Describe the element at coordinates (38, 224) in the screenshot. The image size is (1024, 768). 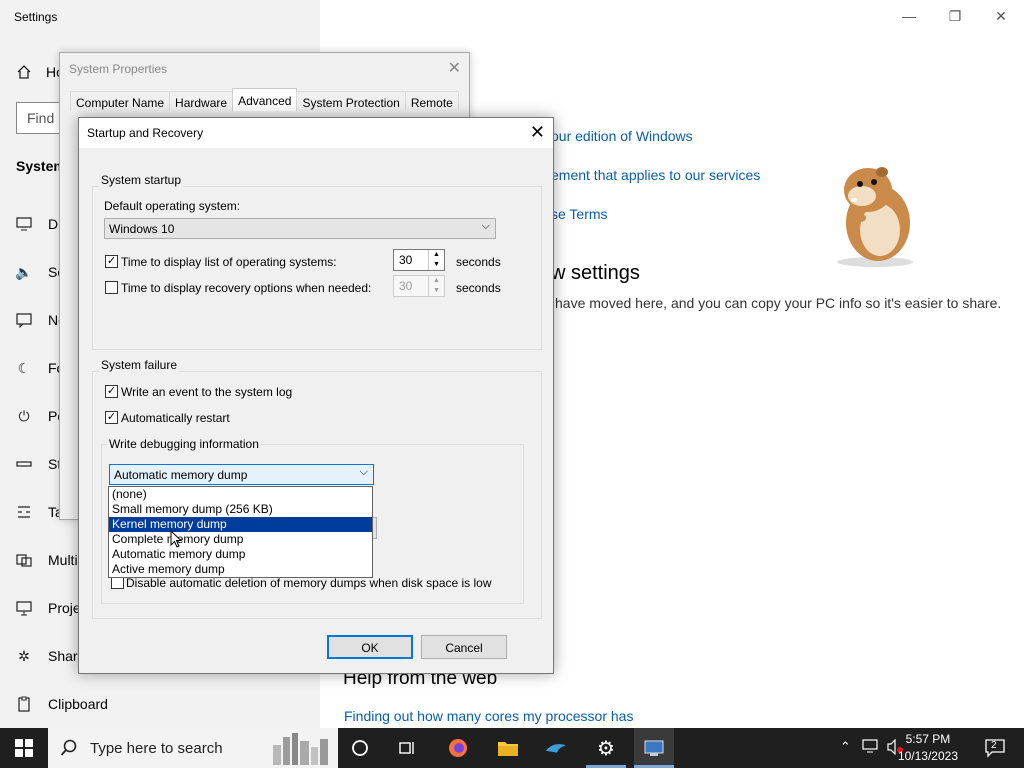
I see `sidebar-item-display: Di` at that location.